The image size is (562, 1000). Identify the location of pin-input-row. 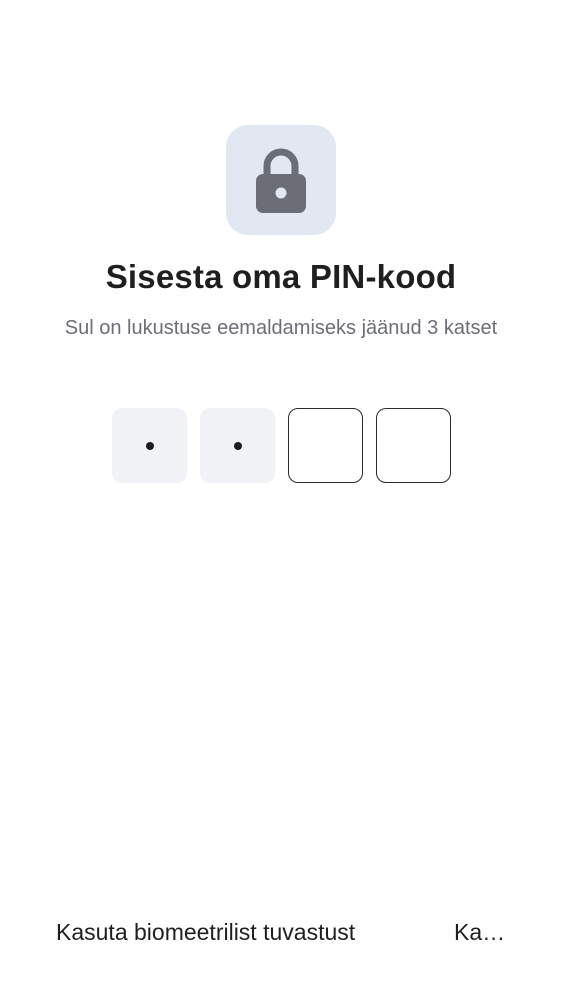
(281, 445).